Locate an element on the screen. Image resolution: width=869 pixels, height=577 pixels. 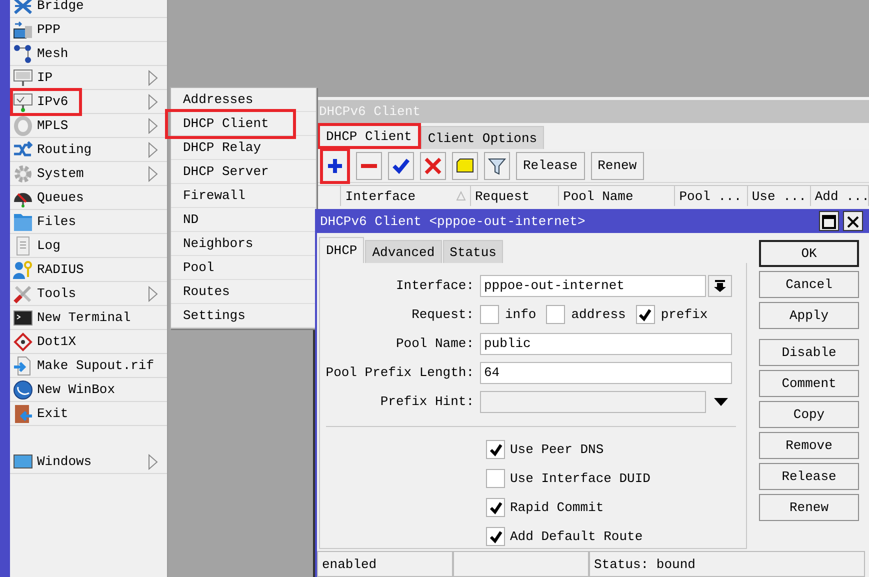
column-header: Pool Name is located at coordinates (617, 195).